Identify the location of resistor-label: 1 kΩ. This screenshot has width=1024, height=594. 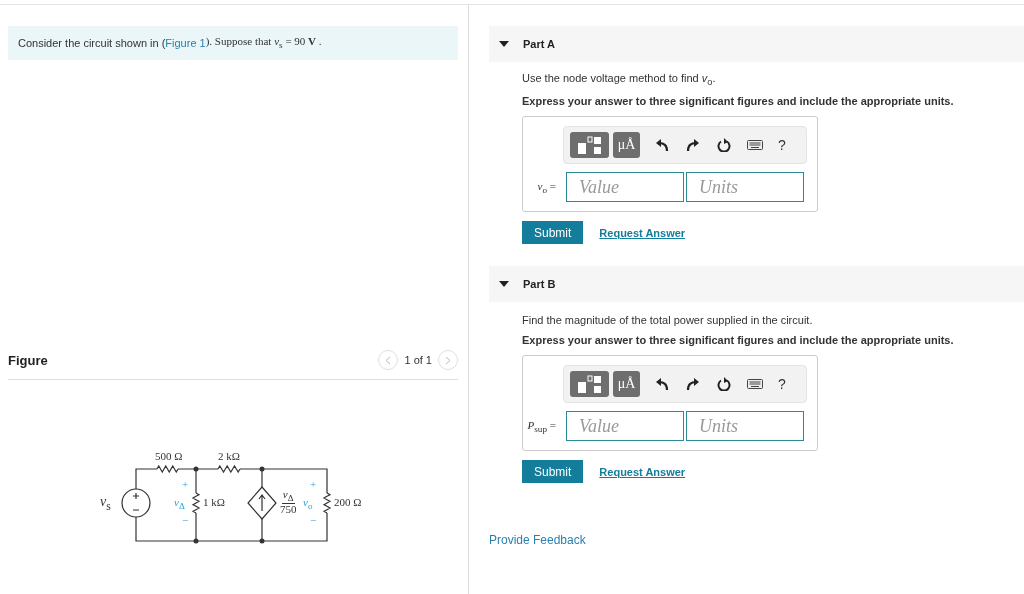
(214, 502).